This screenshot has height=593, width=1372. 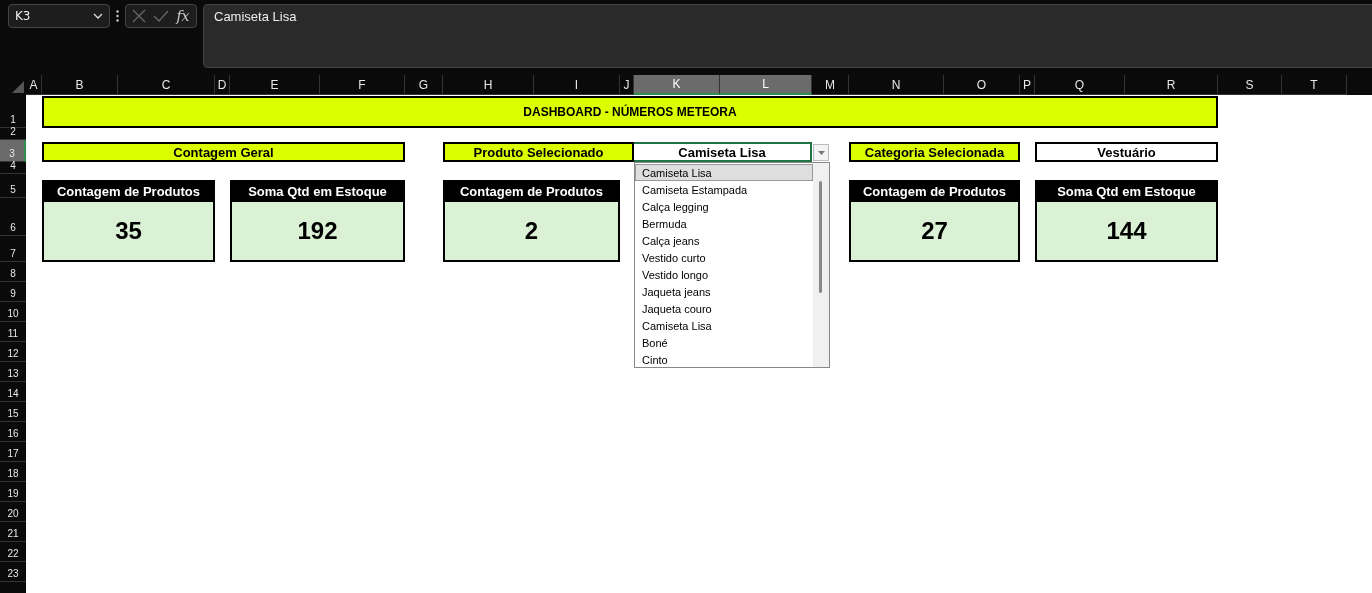 What do you see at coordinates (724, 342) in the screenshot?
I see `dropdown-option: Boné` at bounding box center [724, 342].